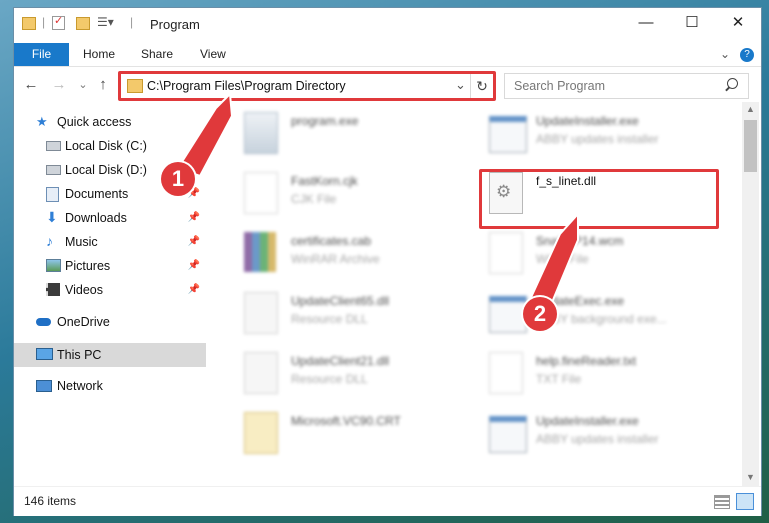  Describe the element at coordinates (178, 179) in the screenshot. I see `step-marker-1: 1` at that location.